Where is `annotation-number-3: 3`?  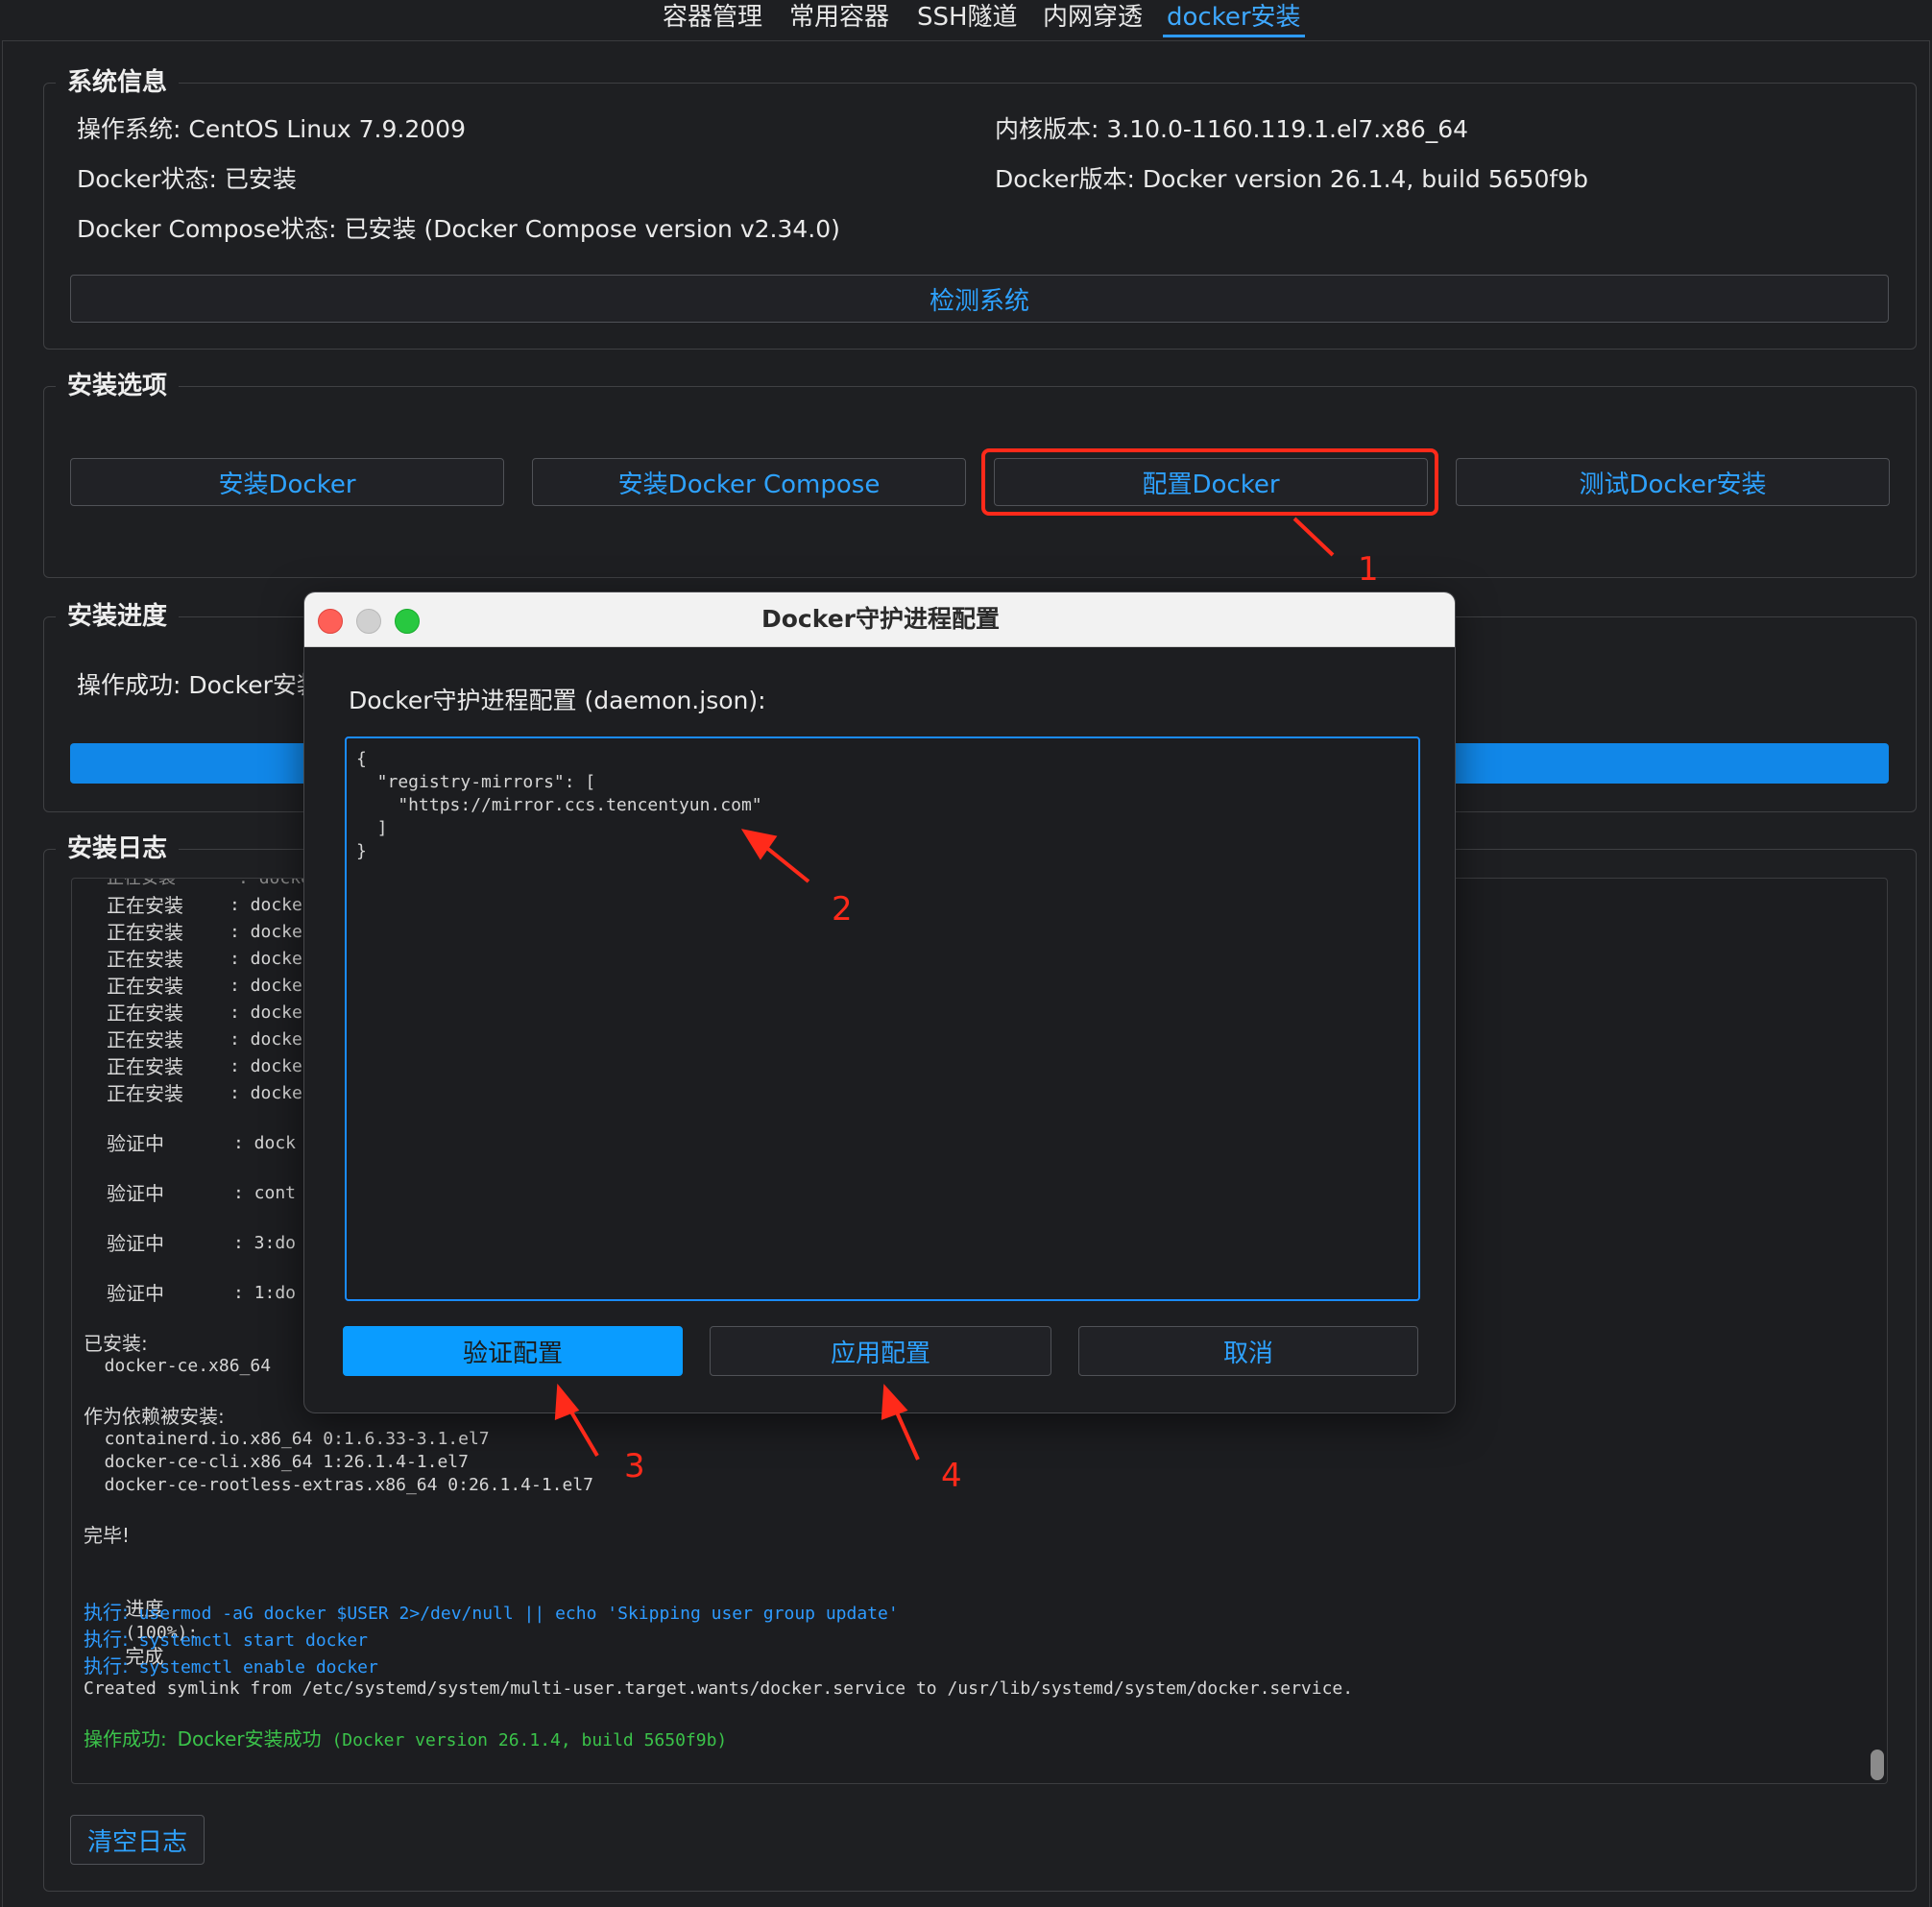
annotation-number-3: 3 is located at coordinates (634, 1466).